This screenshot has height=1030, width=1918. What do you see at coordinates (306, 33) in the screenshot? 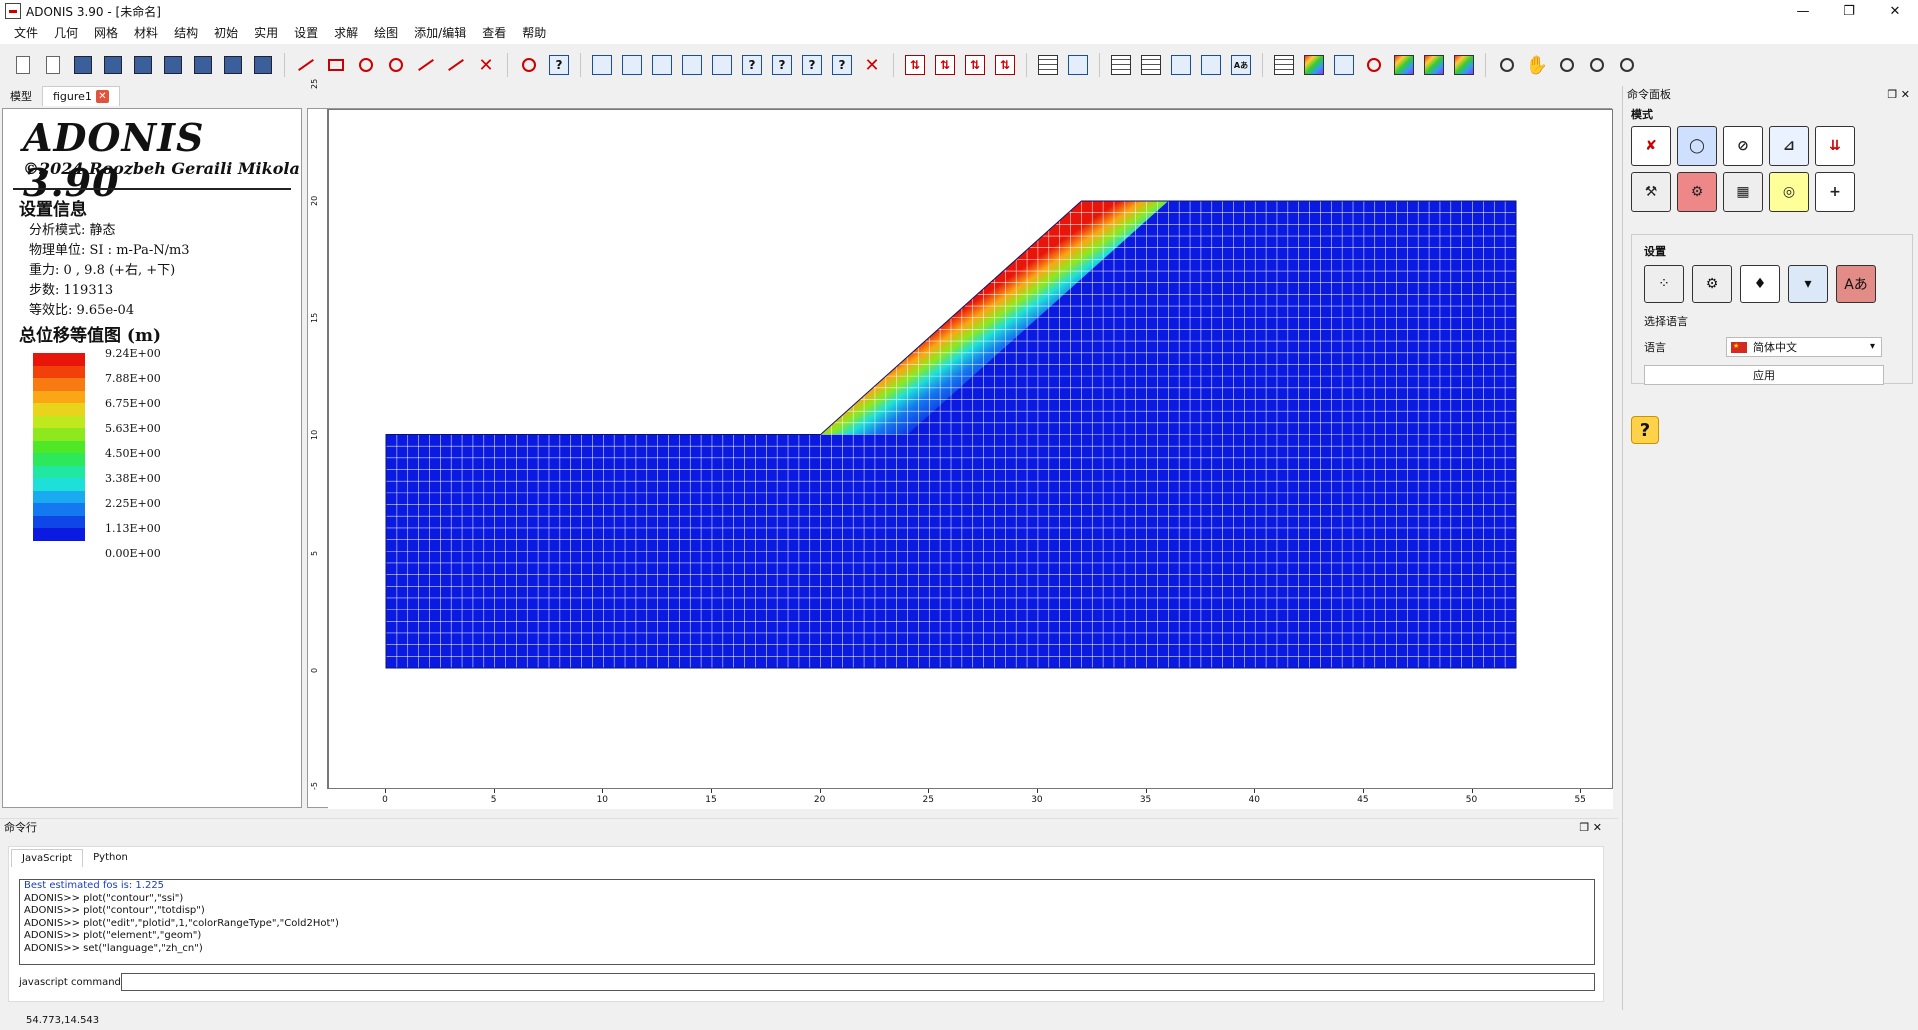
I see `menu-settings: 设置` at bounding box center [306, 33].